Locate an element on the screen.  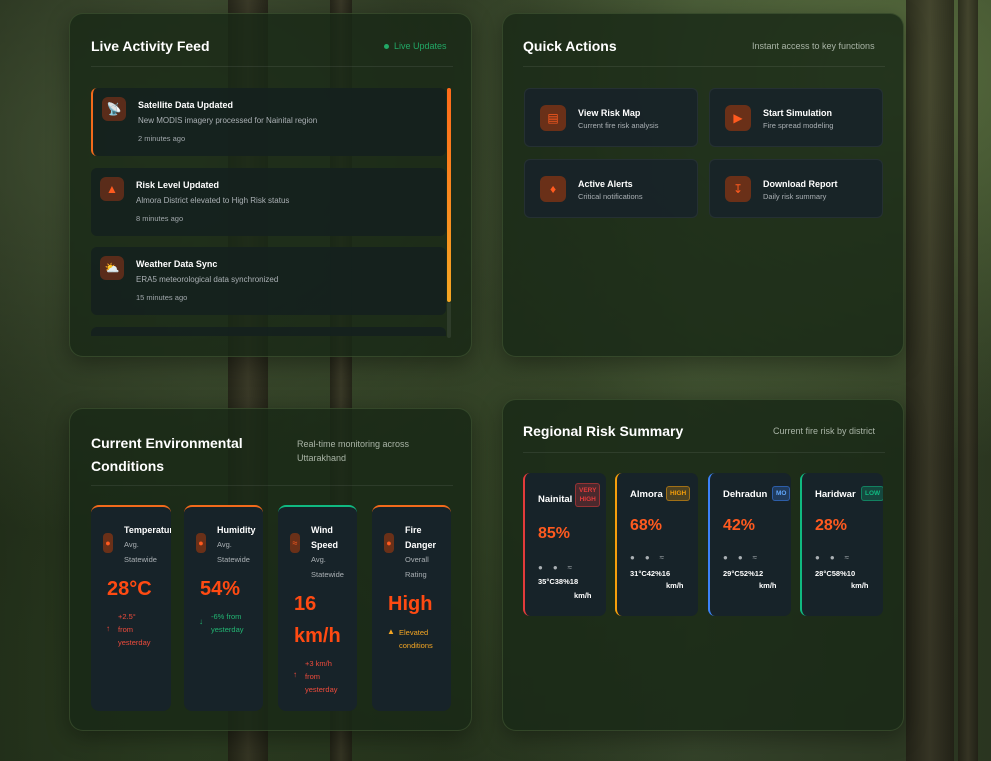
action-desc: Critical notifications is located at coordinates (610, 196).